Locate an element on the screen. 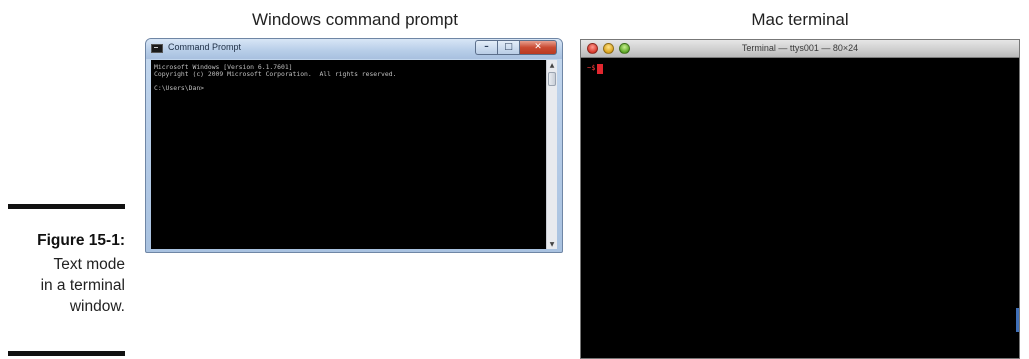  windows-titlebar: Command Prompt – □ ✕ is located at coordinates (354, 49).